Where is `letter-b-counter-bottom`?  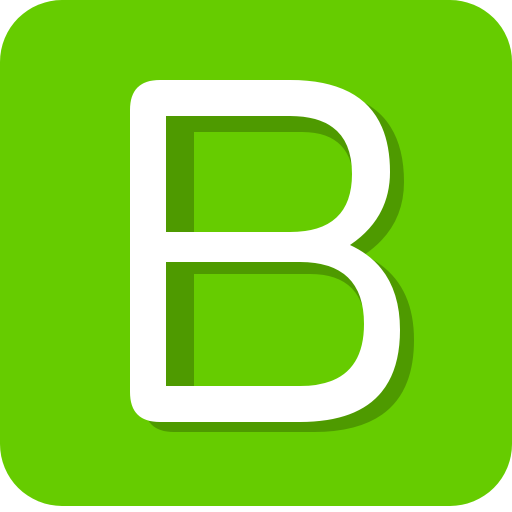
letter-b-counter-bottom is located at coordinates (178, 321).